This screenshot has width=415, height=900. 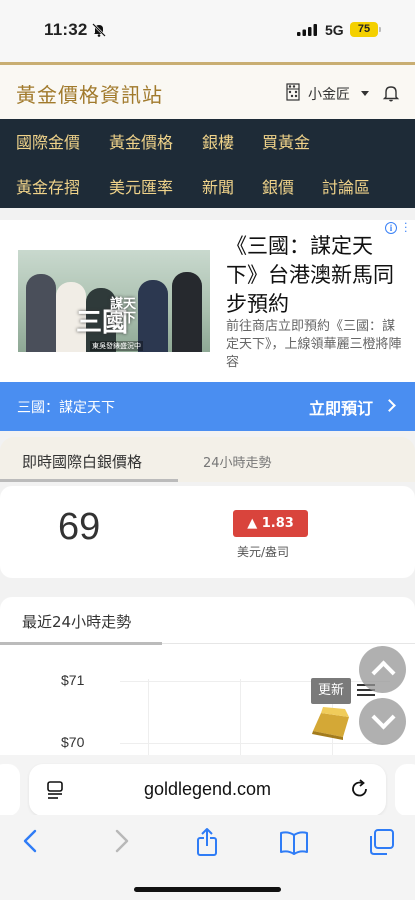 What do you see at coordinates (123, 311) in the screenshot?
I see `ad-image-brand-sub: 謀天定下` at bounding box center [123, 311].